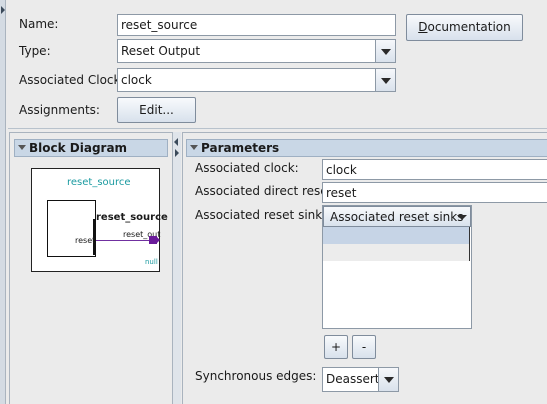 The height and width of the screenshot is (404, 547). I want to click on name-field: reset_source, so click(256, 25).